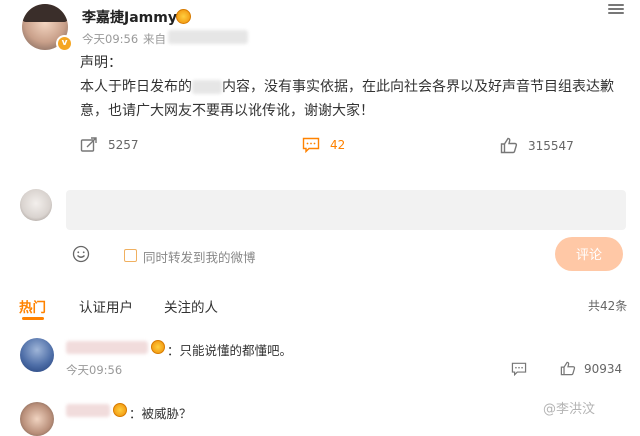 This screenshot has height=436, width=640. I want to click on post-line-1-prefix: 本人于昨日发布的, so click(136, 87).